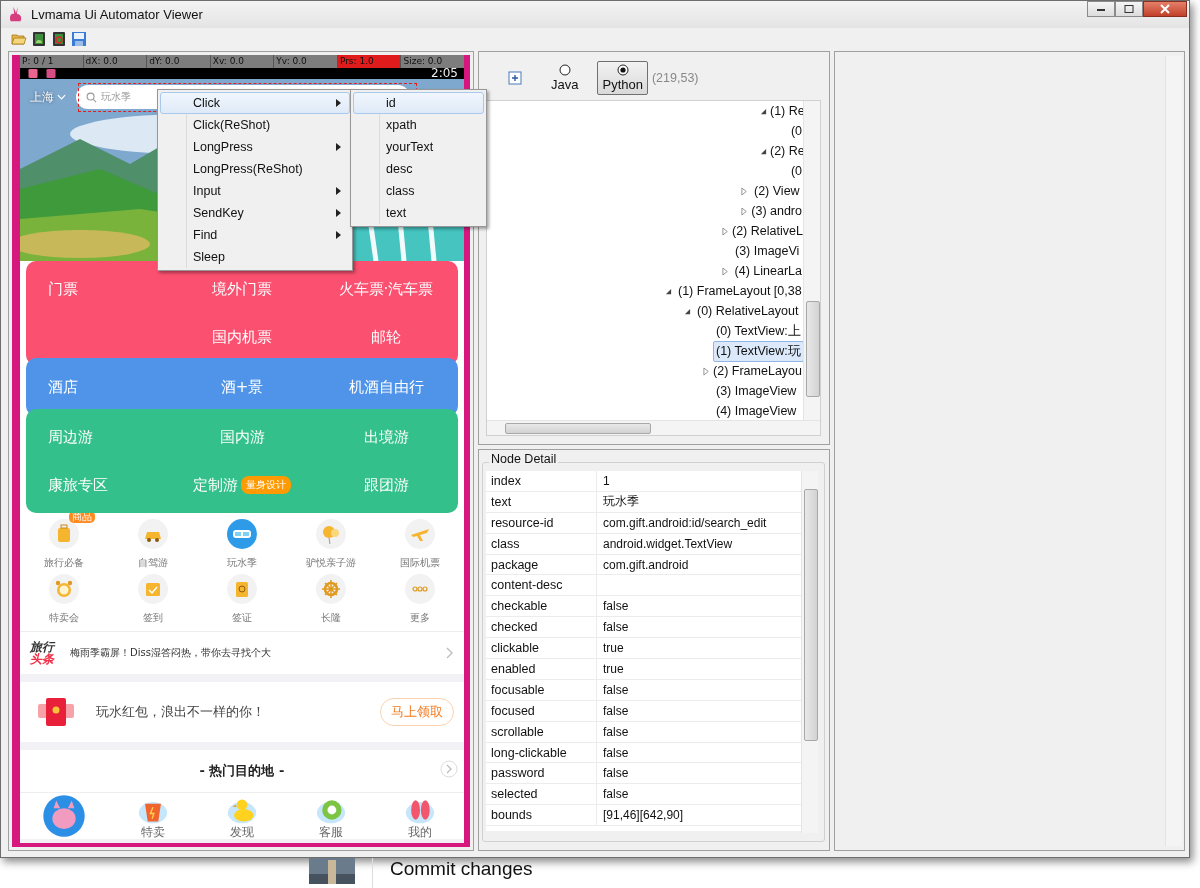 The height and width of the screenshot is (888, 1200). Describe the element at coordinates (419, 563) in the screenshot. I see `shortcut-label: 国际机票` at that location.